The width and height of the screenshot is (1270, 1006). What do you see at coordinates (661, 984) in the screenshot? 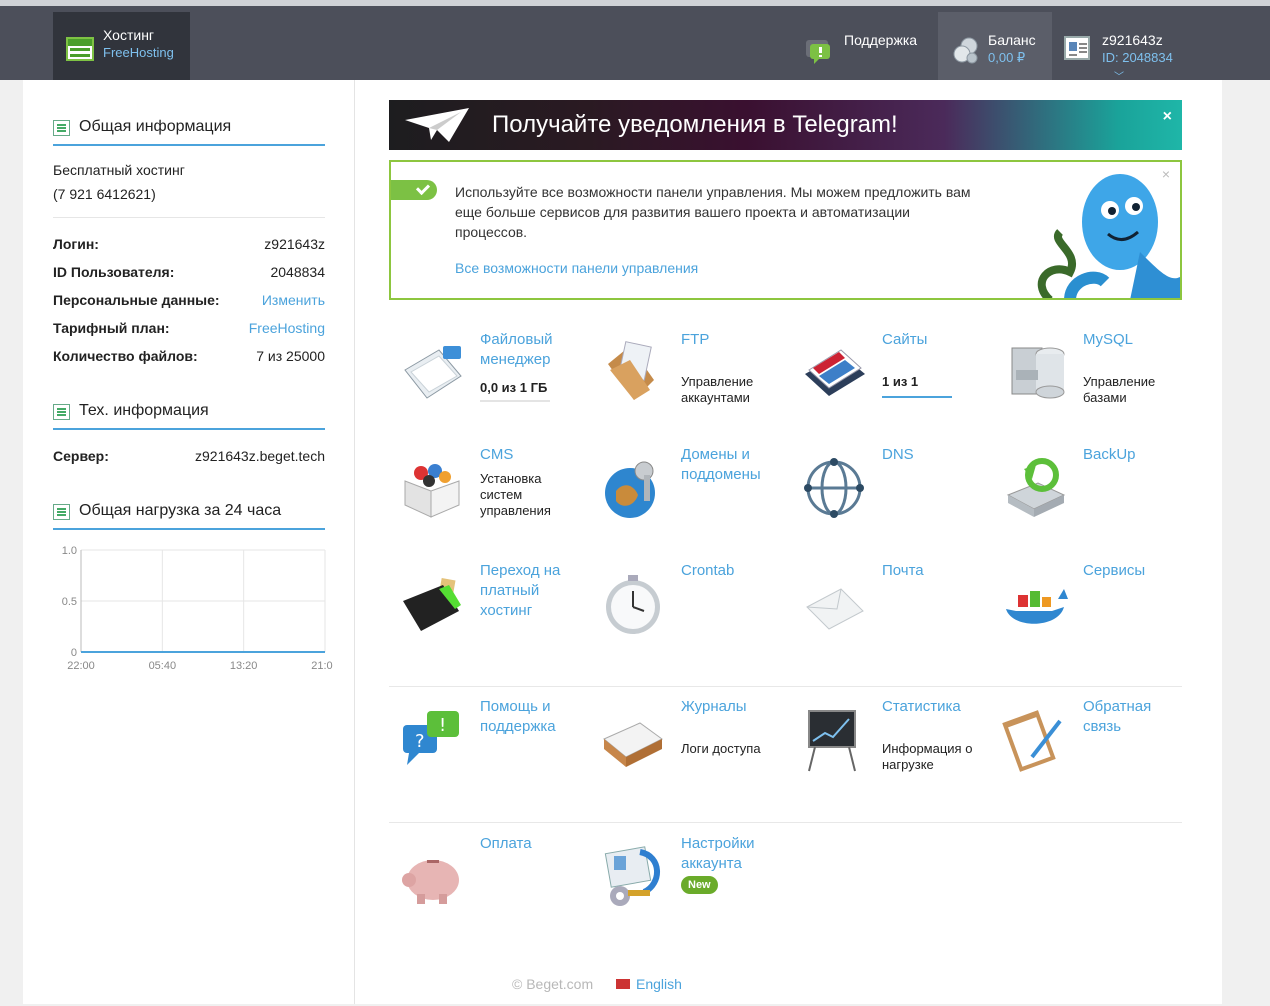
I see `language-link: English` at bounding box center [661, 984].